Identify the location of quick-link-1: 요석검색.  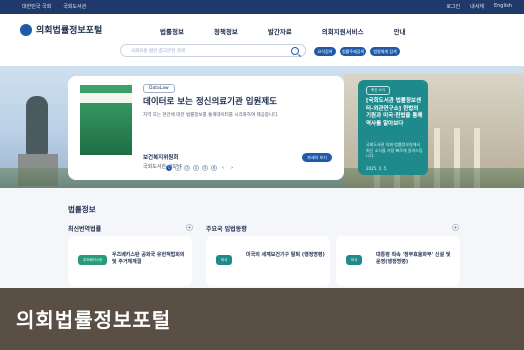
(325, 51).